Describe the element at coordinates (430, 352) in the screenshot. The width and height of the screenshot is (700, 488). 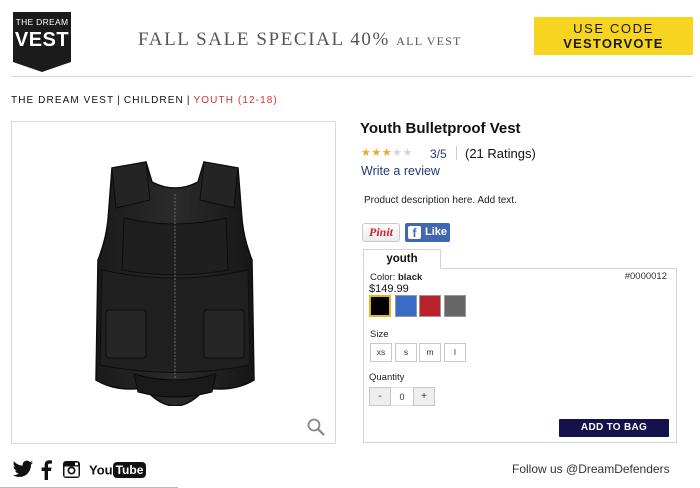
I see `size-m-button: m` at that location.